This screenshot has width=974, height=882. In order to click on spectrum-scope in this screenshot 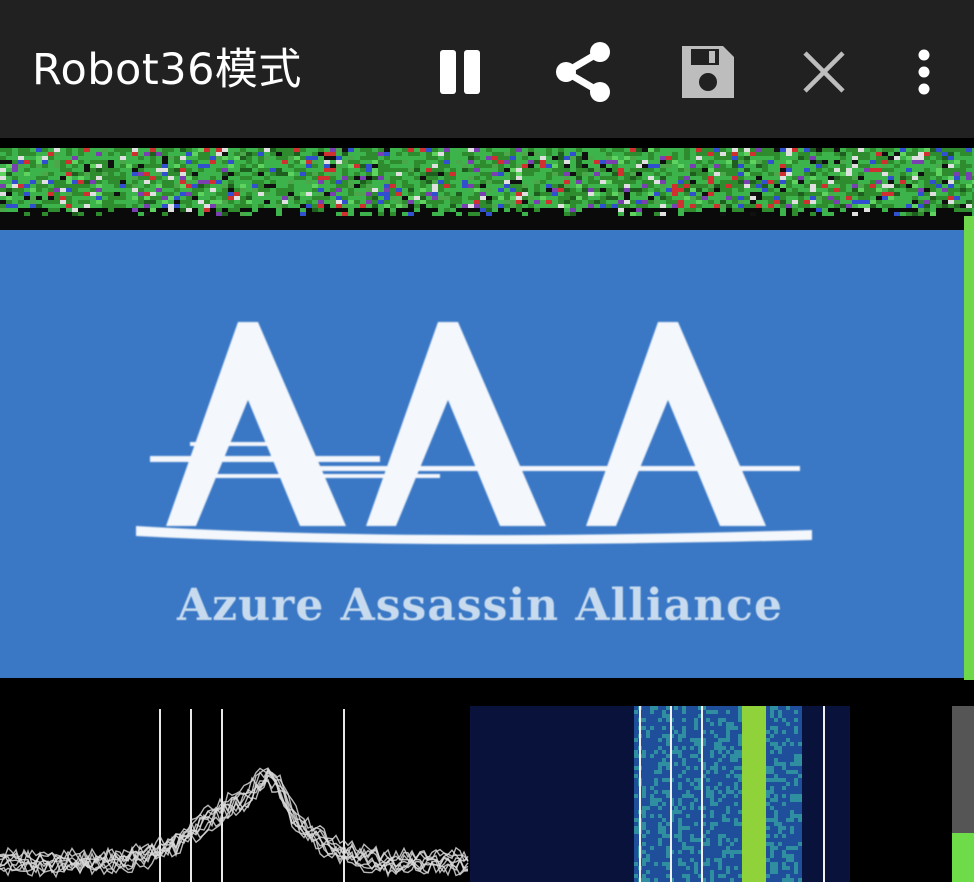, I will do `click(234, 795)`.